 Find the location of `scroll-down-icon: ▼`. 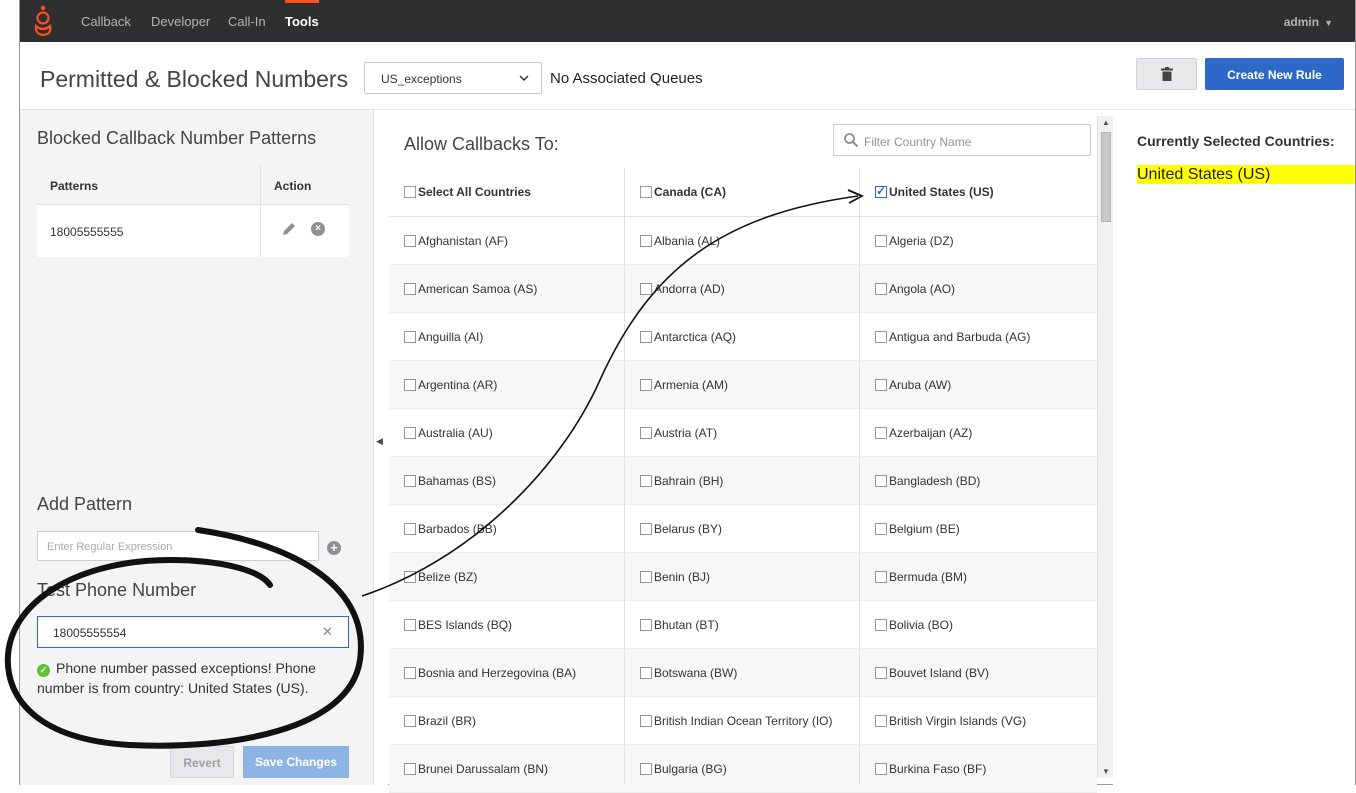

scroll-down-icon: ▼ is located at coordinates (1106, 771).